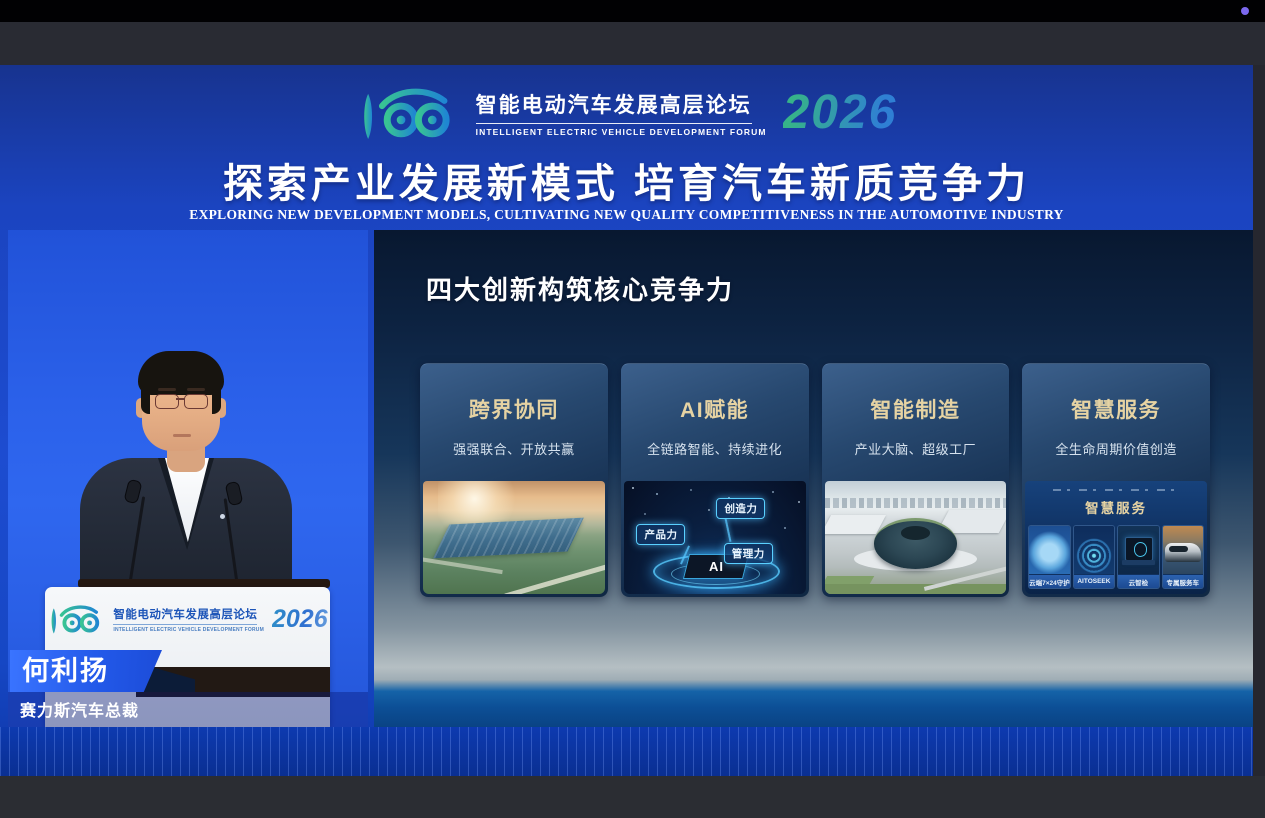 The height and width of the screenshot is (818, 1265). I want to click on city-skyline, so click(915, 502).